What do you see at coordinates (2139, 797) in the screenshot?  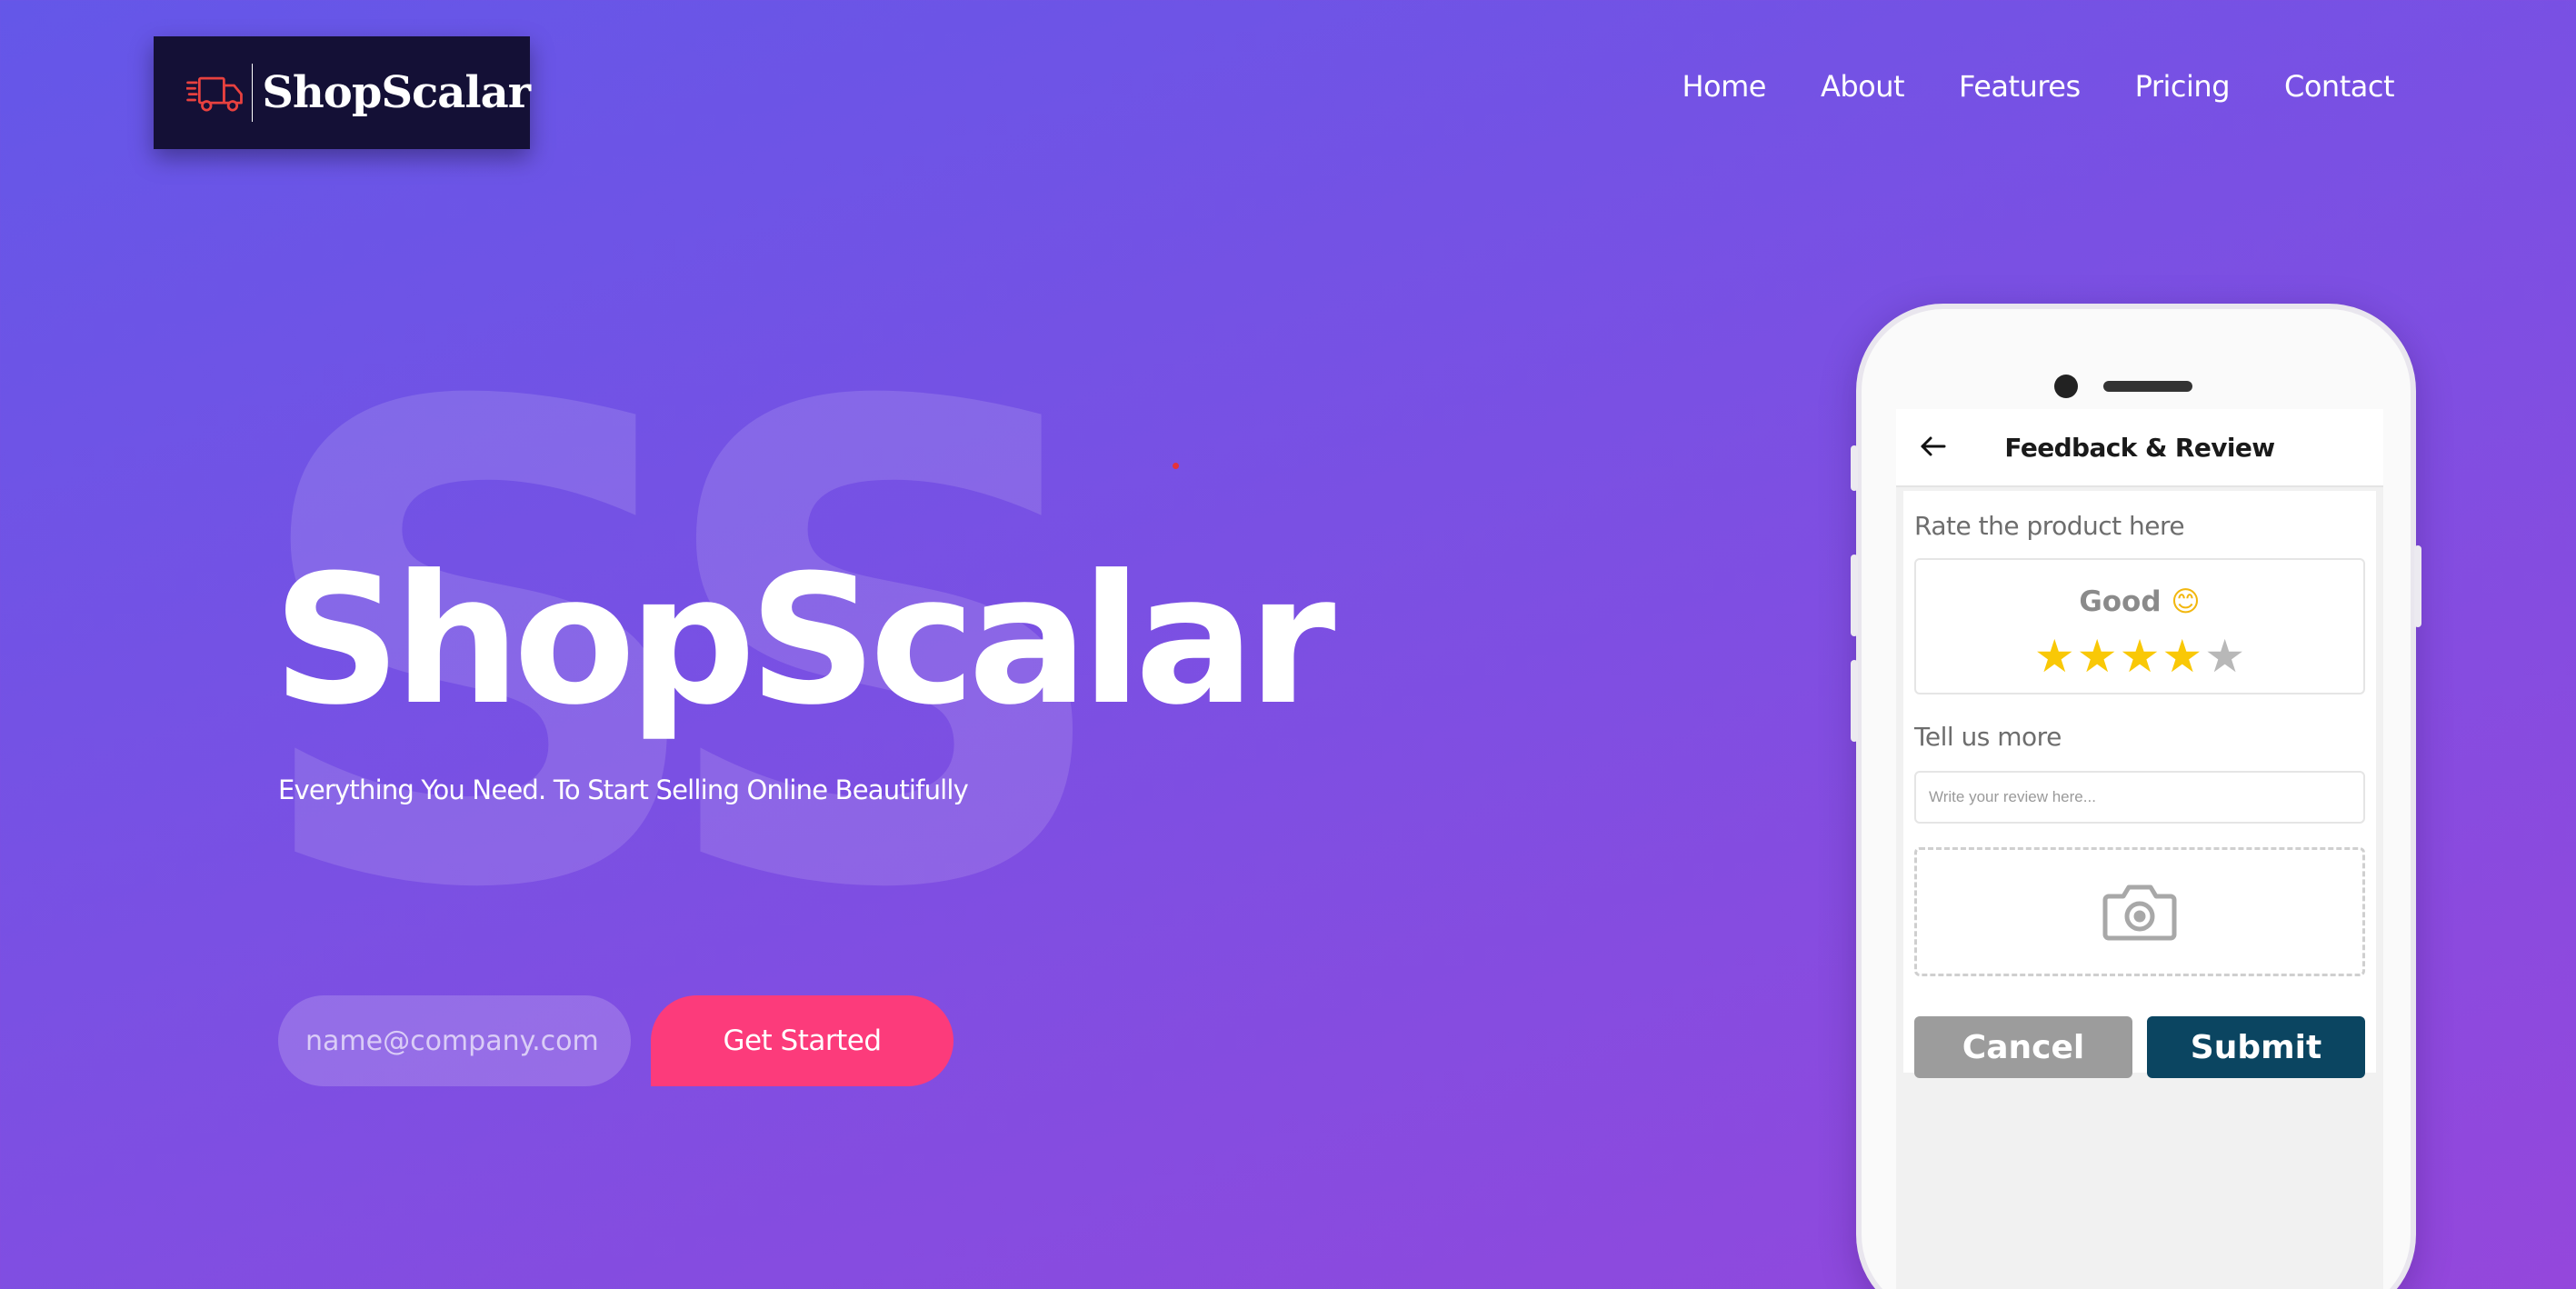 I see `review-input` at bounding box center [2139, 797].